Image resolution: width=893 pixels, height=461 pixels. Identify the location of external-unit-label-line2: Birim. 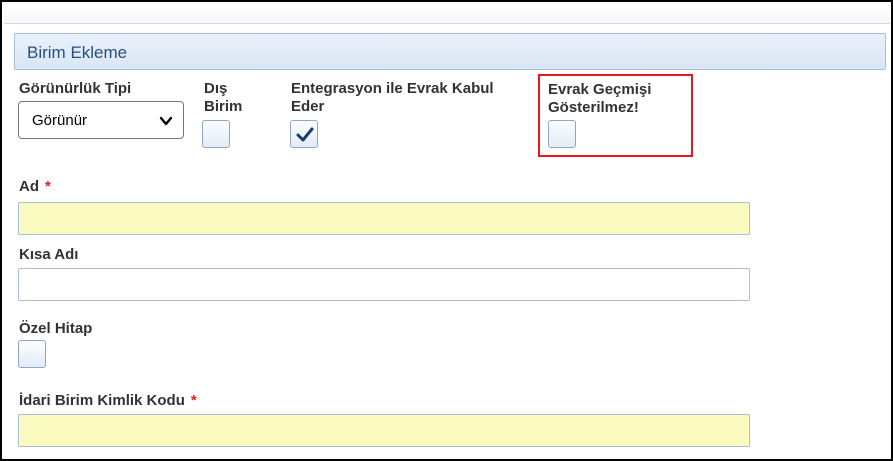
(223, 106).